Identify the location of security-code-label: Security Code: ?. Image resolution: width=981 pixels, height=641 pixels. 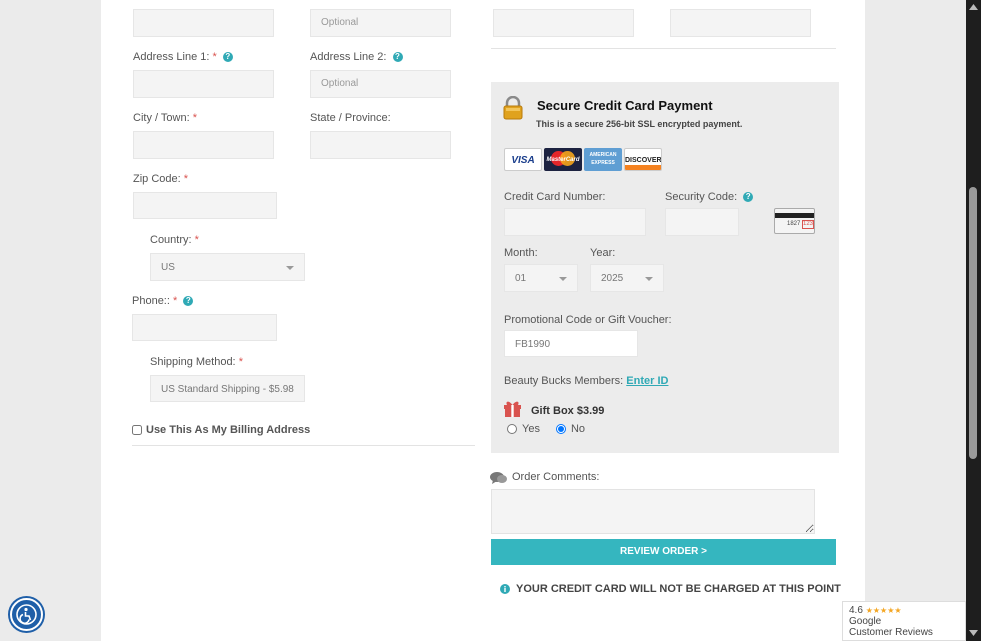
(709, 197).